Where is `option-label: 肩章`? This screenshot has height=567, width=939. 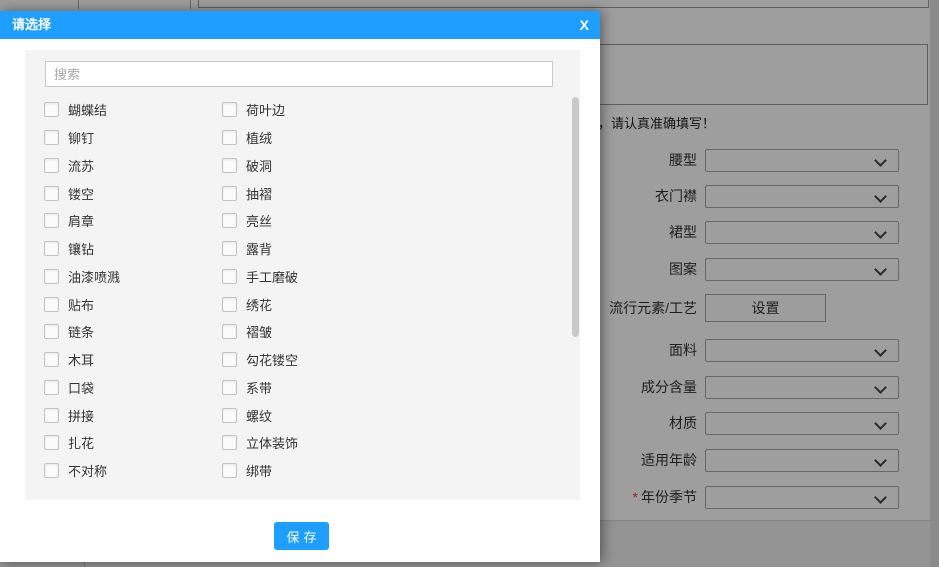
option-label: 肩章 is located at coordinates (81, 222).